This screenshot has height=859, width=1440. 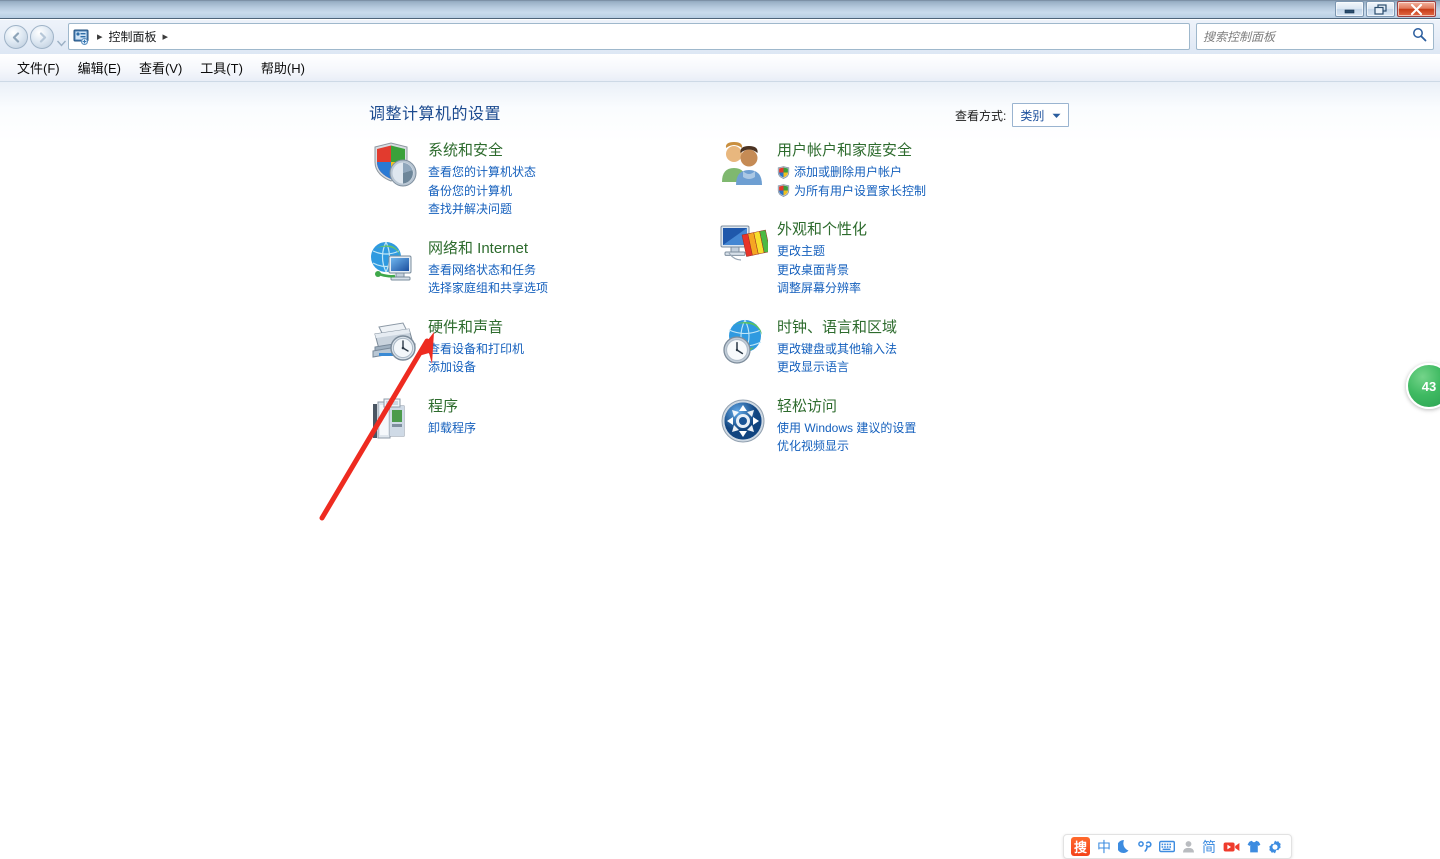 What do you see at coordinates (743, 342) in the screenshot?
I see `clock-language-region-icon` at bounding box center [743, 342].